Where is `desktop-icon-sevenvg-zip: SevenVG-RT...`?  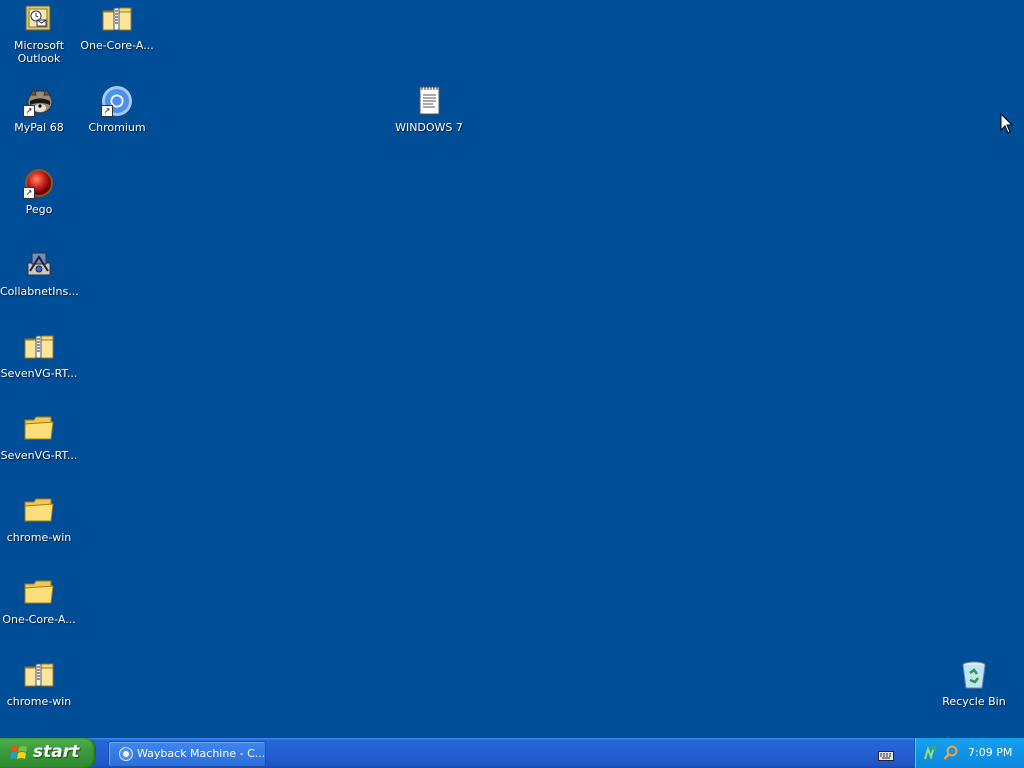 desktop-icon-sevenvg-zip: SevenVG-RT... is located at coordinates (39, 355).